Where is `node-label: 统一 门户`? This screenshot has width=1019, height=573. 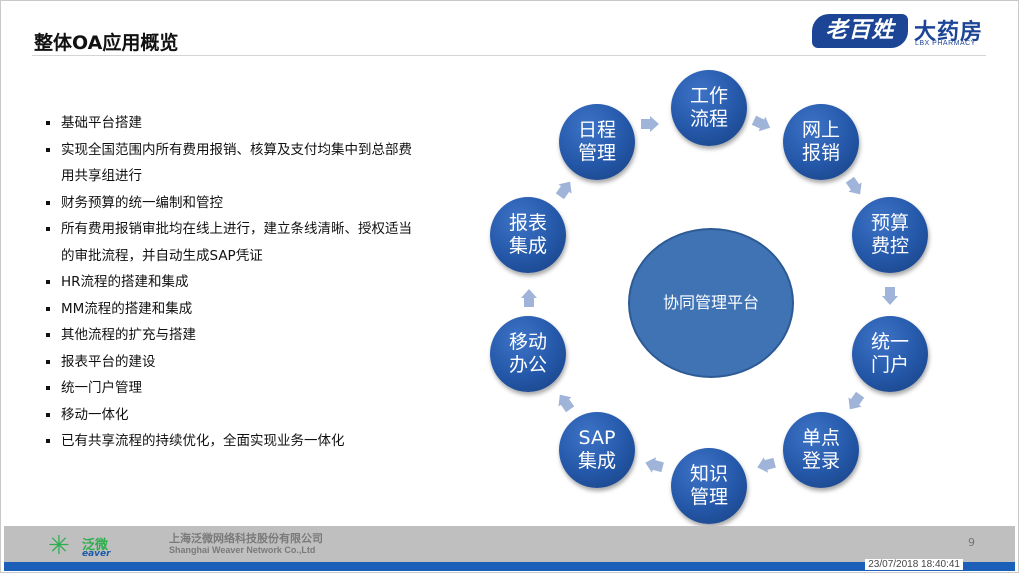
node-label: 统一 门户 is located at coordinates (889, 353).